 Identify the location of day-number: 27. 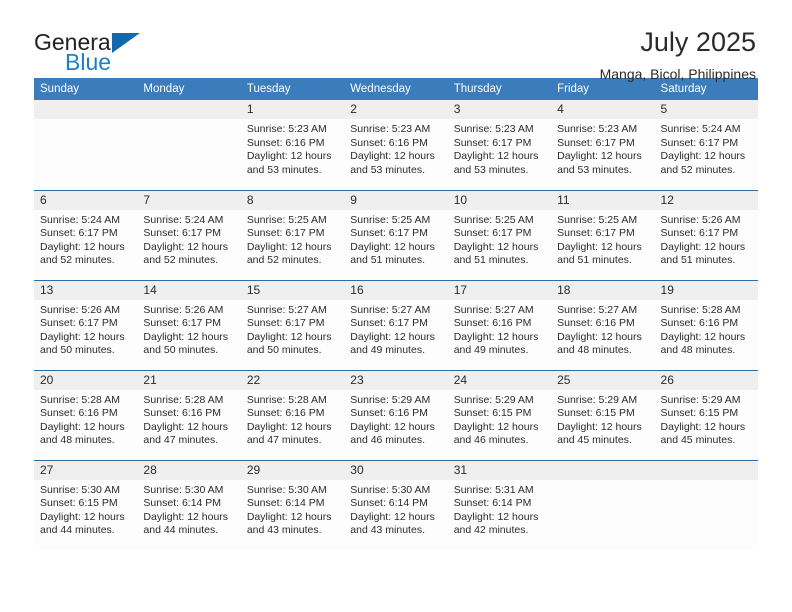
(86, 470).